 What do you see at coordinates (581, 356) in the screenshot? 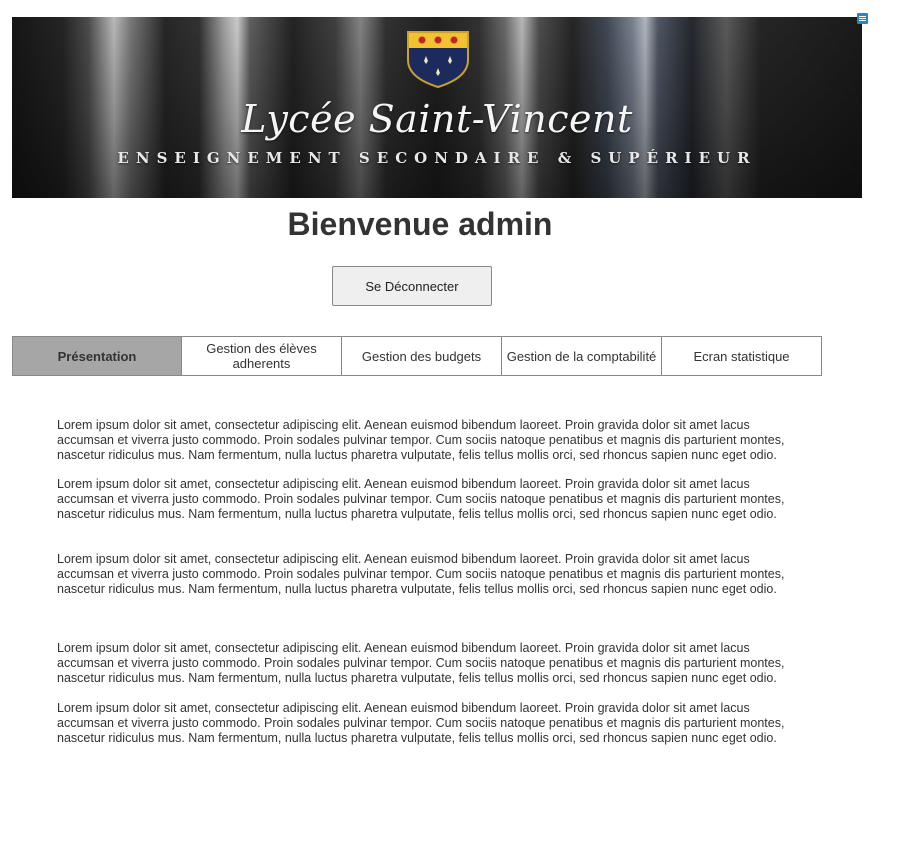
I see `tab-gestion-comptabilite: Gestion de la comptabilité` at bounding box center [581, 356].